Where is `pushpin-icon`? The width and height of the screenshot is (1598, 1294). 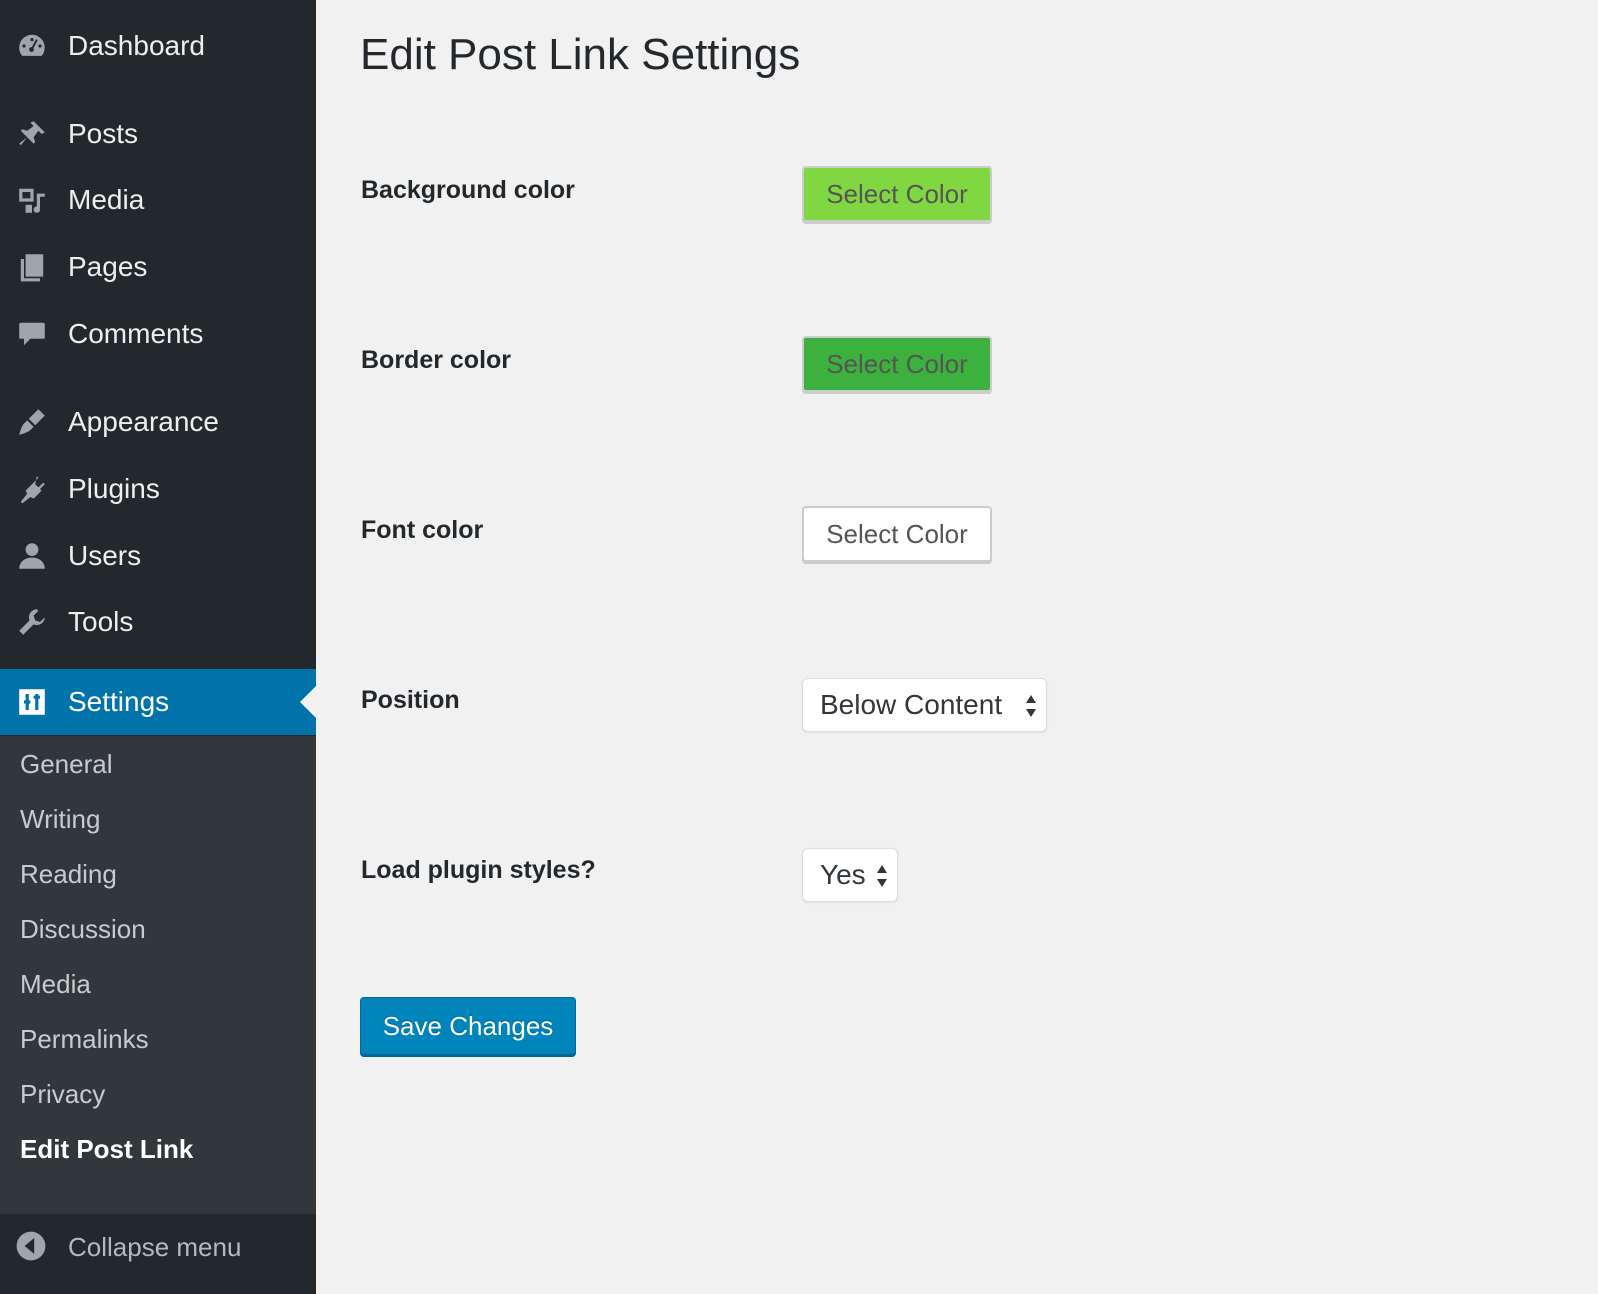
pushpin-icon is located at coordinates (32, 134).